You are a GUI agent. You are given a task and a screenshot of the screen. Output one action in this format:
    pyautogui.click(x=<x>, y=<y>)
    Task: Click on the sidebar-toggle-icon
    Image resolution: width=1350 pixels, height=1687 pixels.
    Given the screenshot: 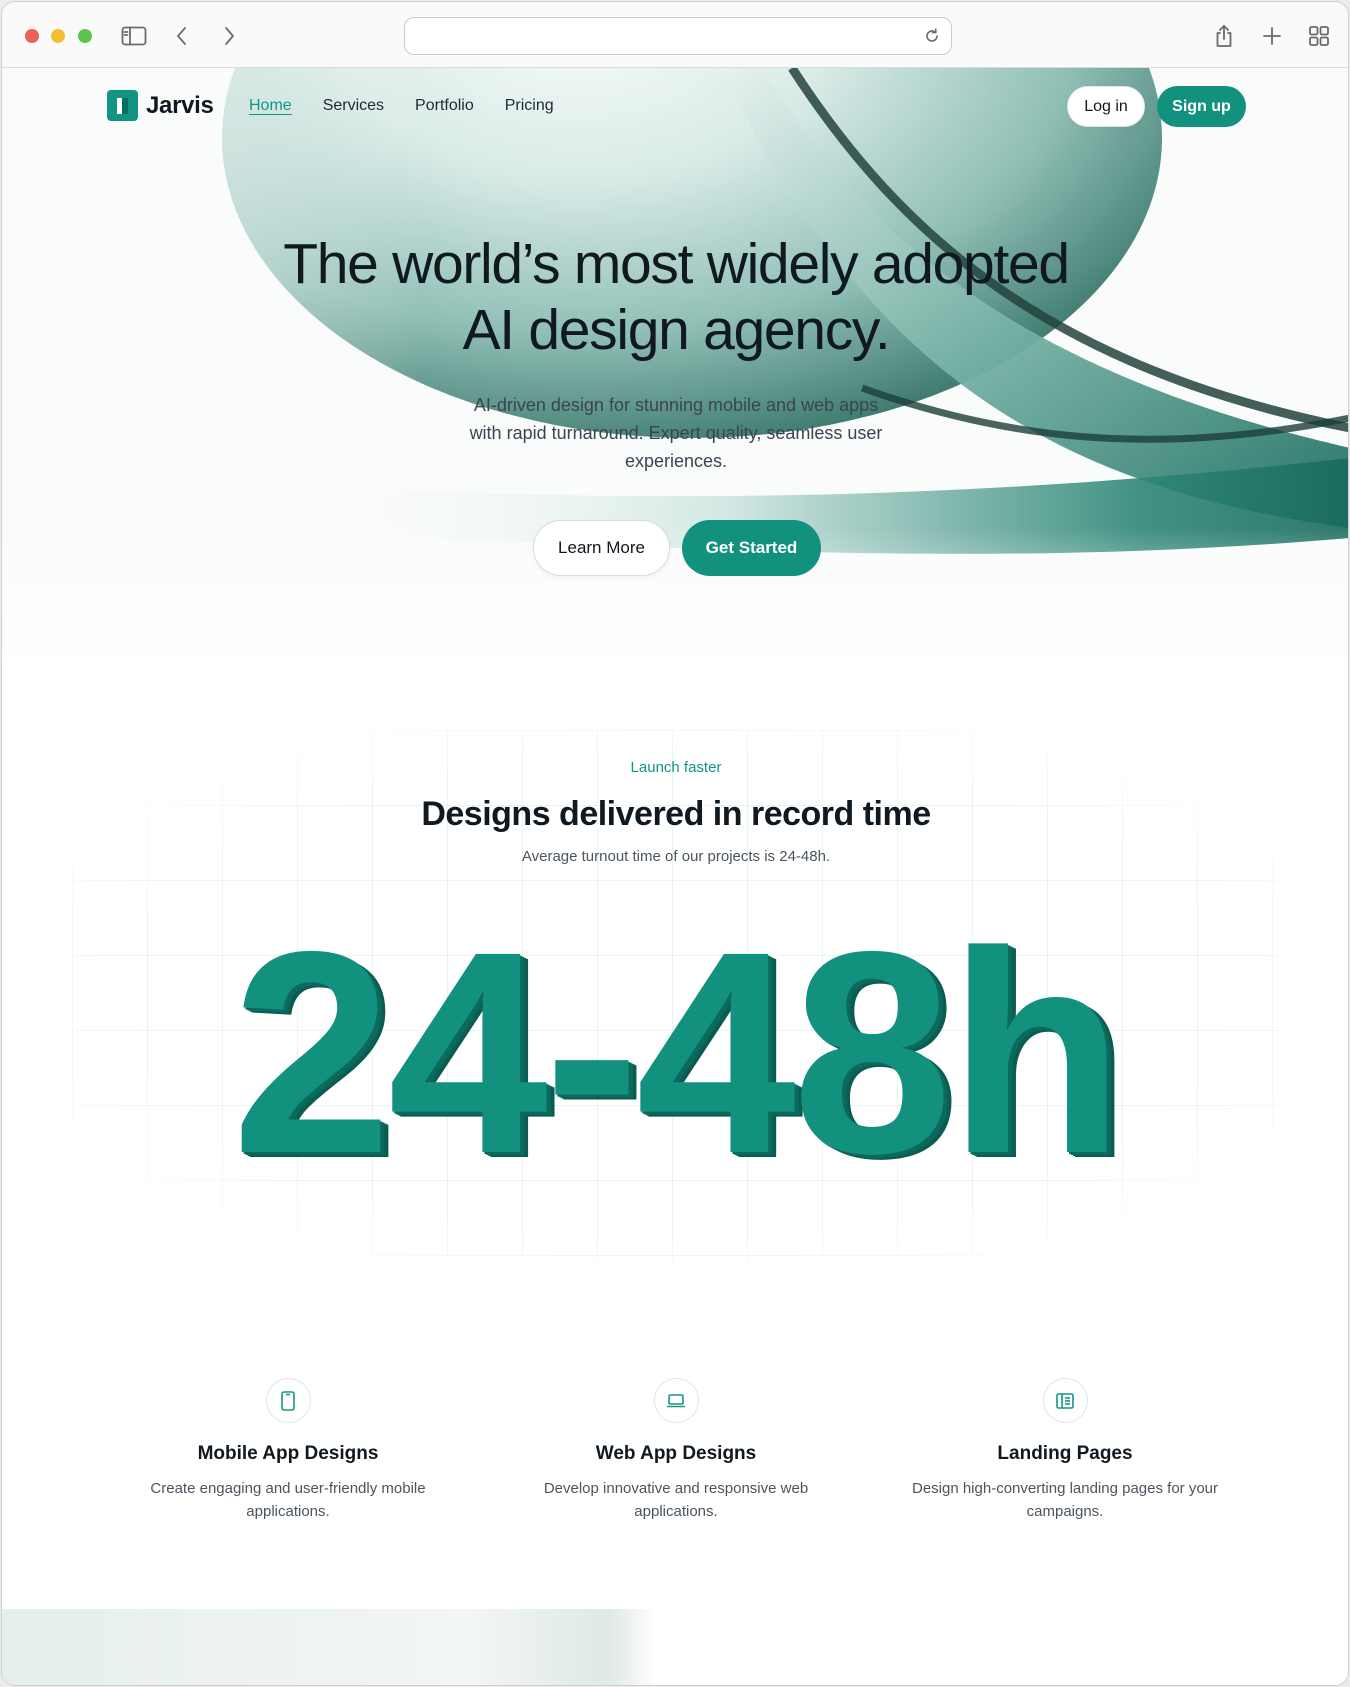 What is the action you would take?
    pyautogui.click(x=134, y=36)
    